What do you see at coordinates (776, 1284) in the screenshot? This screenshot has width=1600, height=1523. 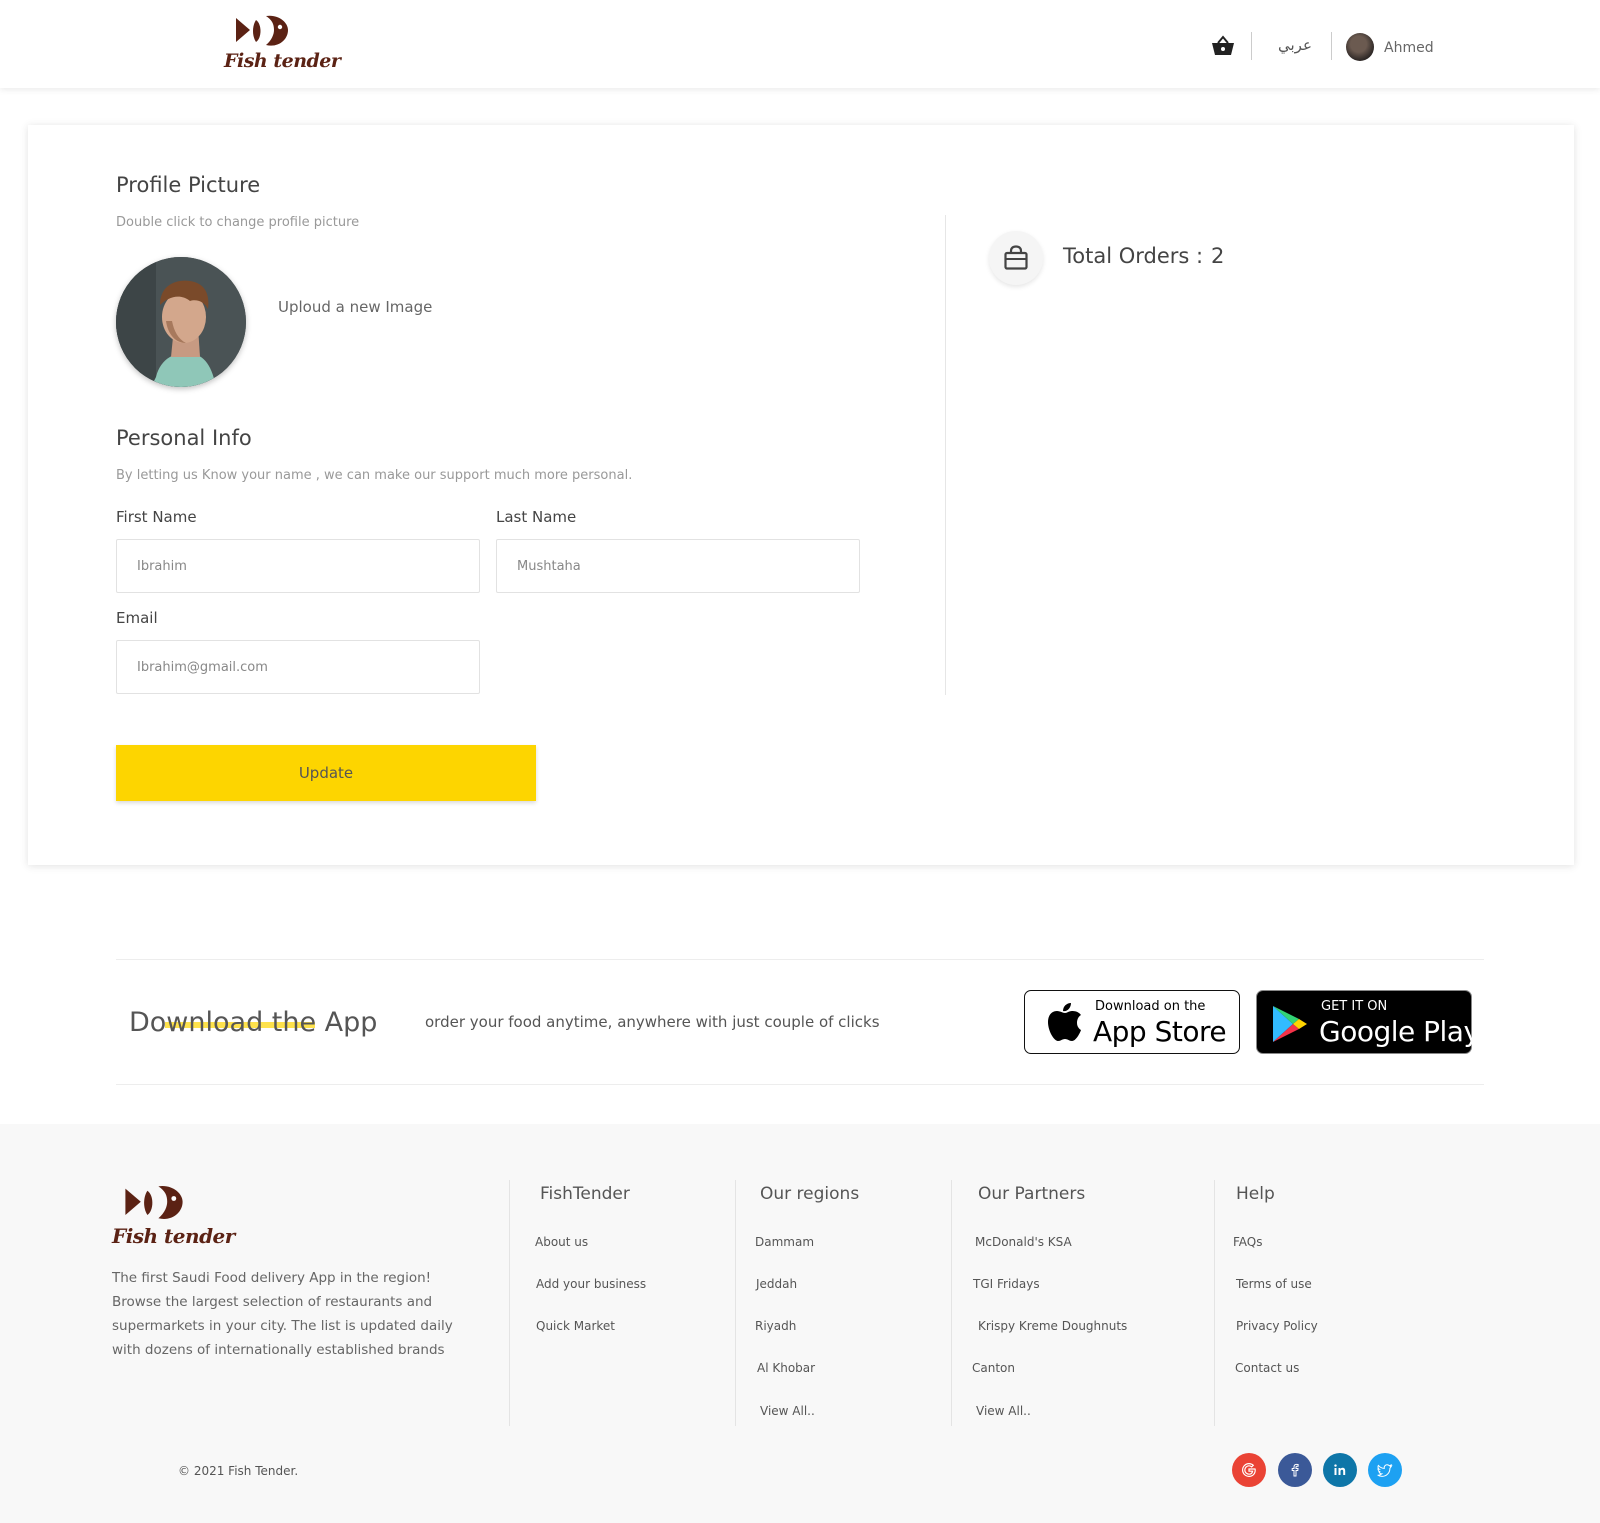 I see `footer-link-jeddah: Jeddah` at bounding box center [776, 1284].